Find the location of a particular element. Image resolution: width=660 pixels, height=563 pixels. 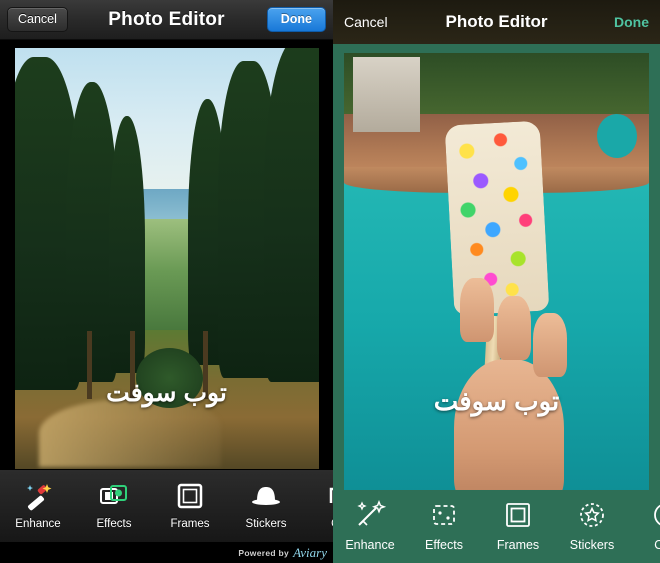

orientation-icon is located at coordinates (655, 515).